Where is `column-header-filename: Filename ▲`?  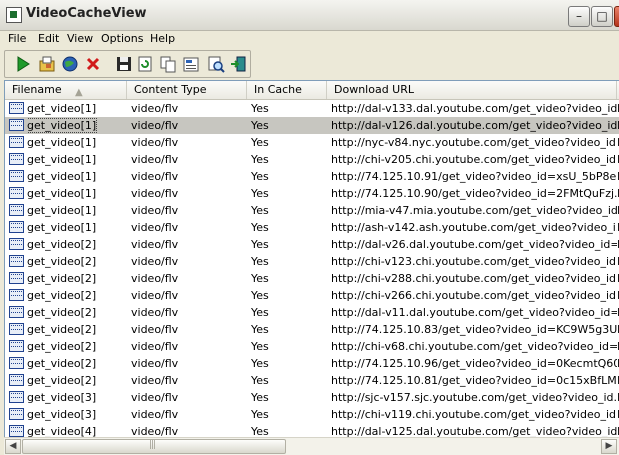 column-header-filename: Filename ▲ is located at coordinates (66, 90).